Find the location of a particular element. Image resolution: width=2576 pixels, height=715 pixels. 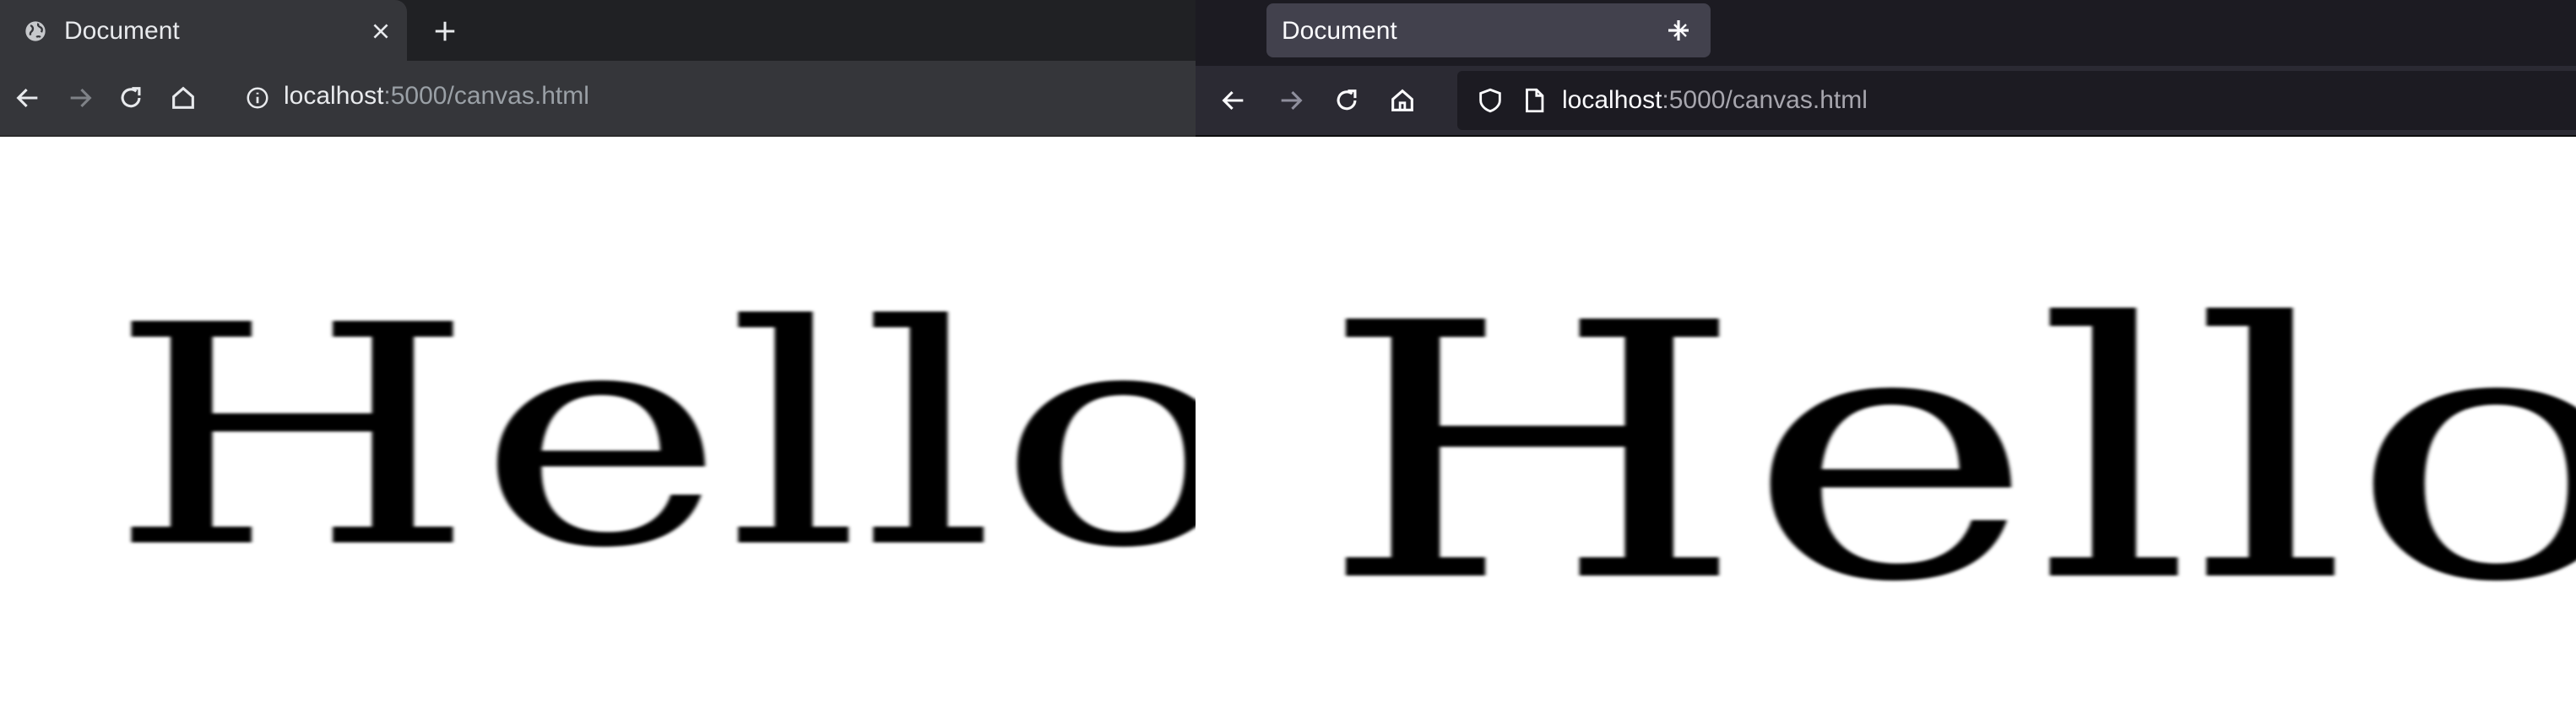

page-icon is located at coordinates (1535, 100).